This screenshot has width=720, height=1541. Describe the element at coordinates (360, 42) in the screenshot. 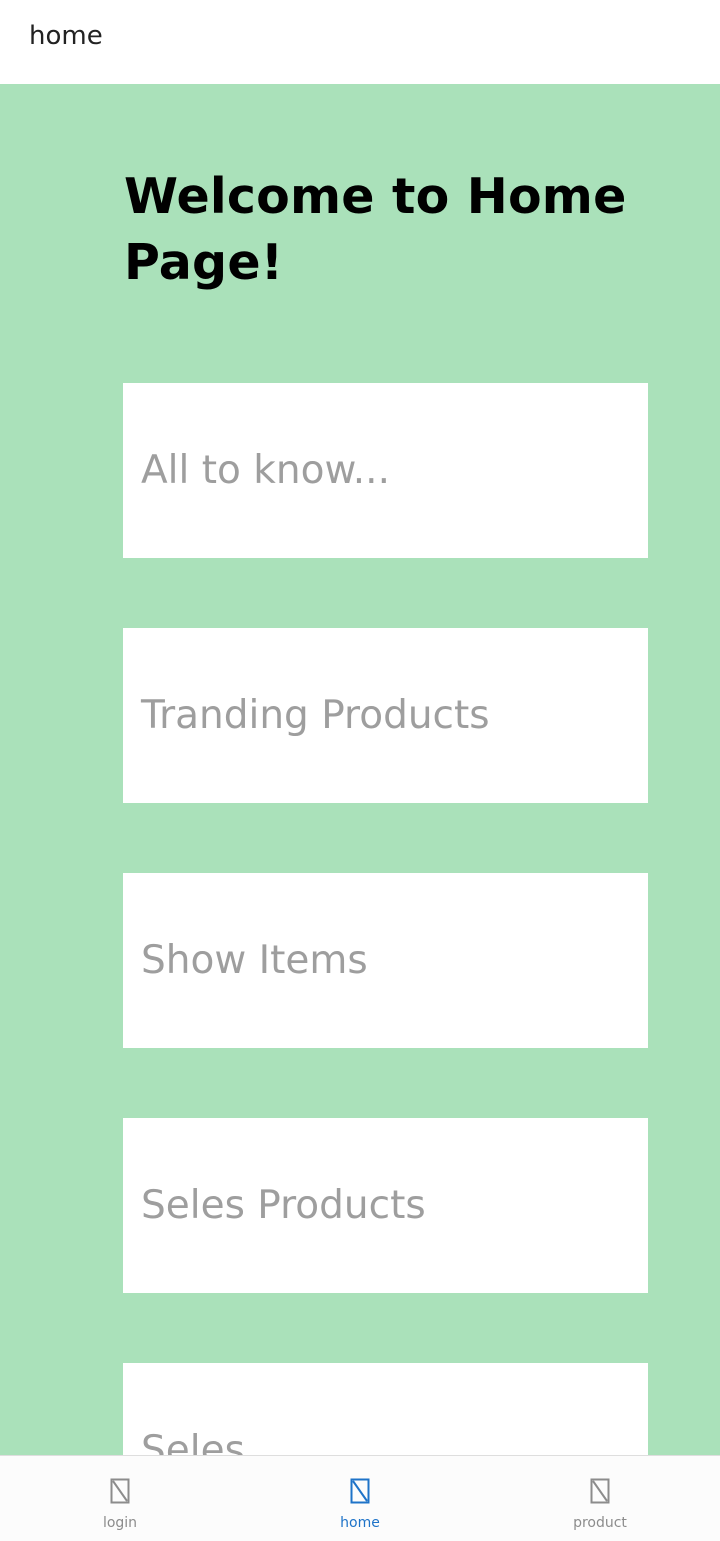

I see `app-header: home` at that location.